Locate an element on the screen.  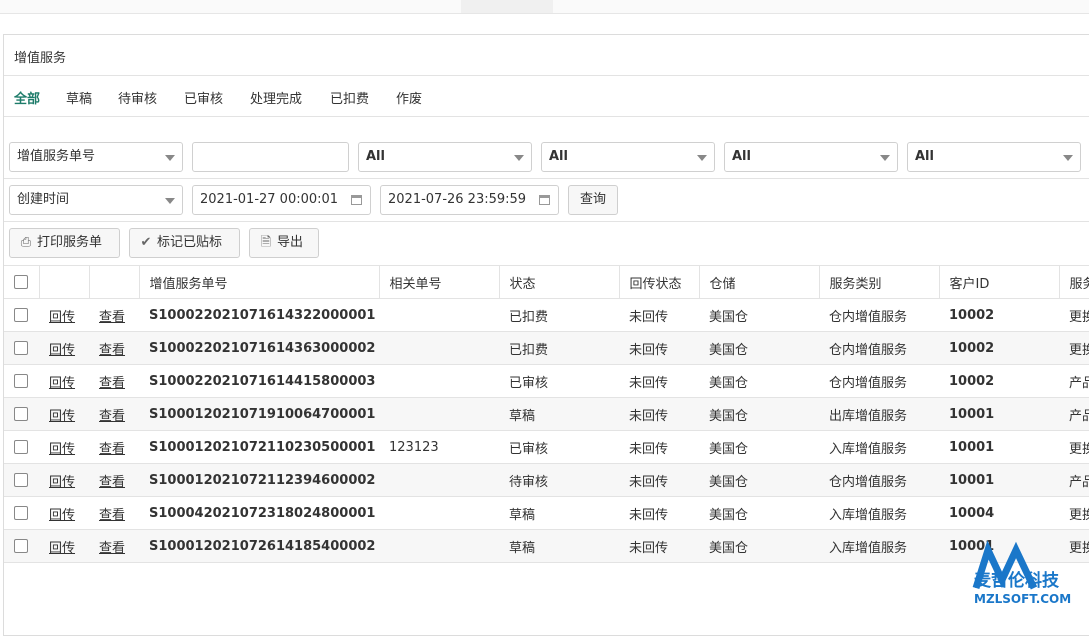
tab-voided: 作废 is located at coordinates (409, 97).